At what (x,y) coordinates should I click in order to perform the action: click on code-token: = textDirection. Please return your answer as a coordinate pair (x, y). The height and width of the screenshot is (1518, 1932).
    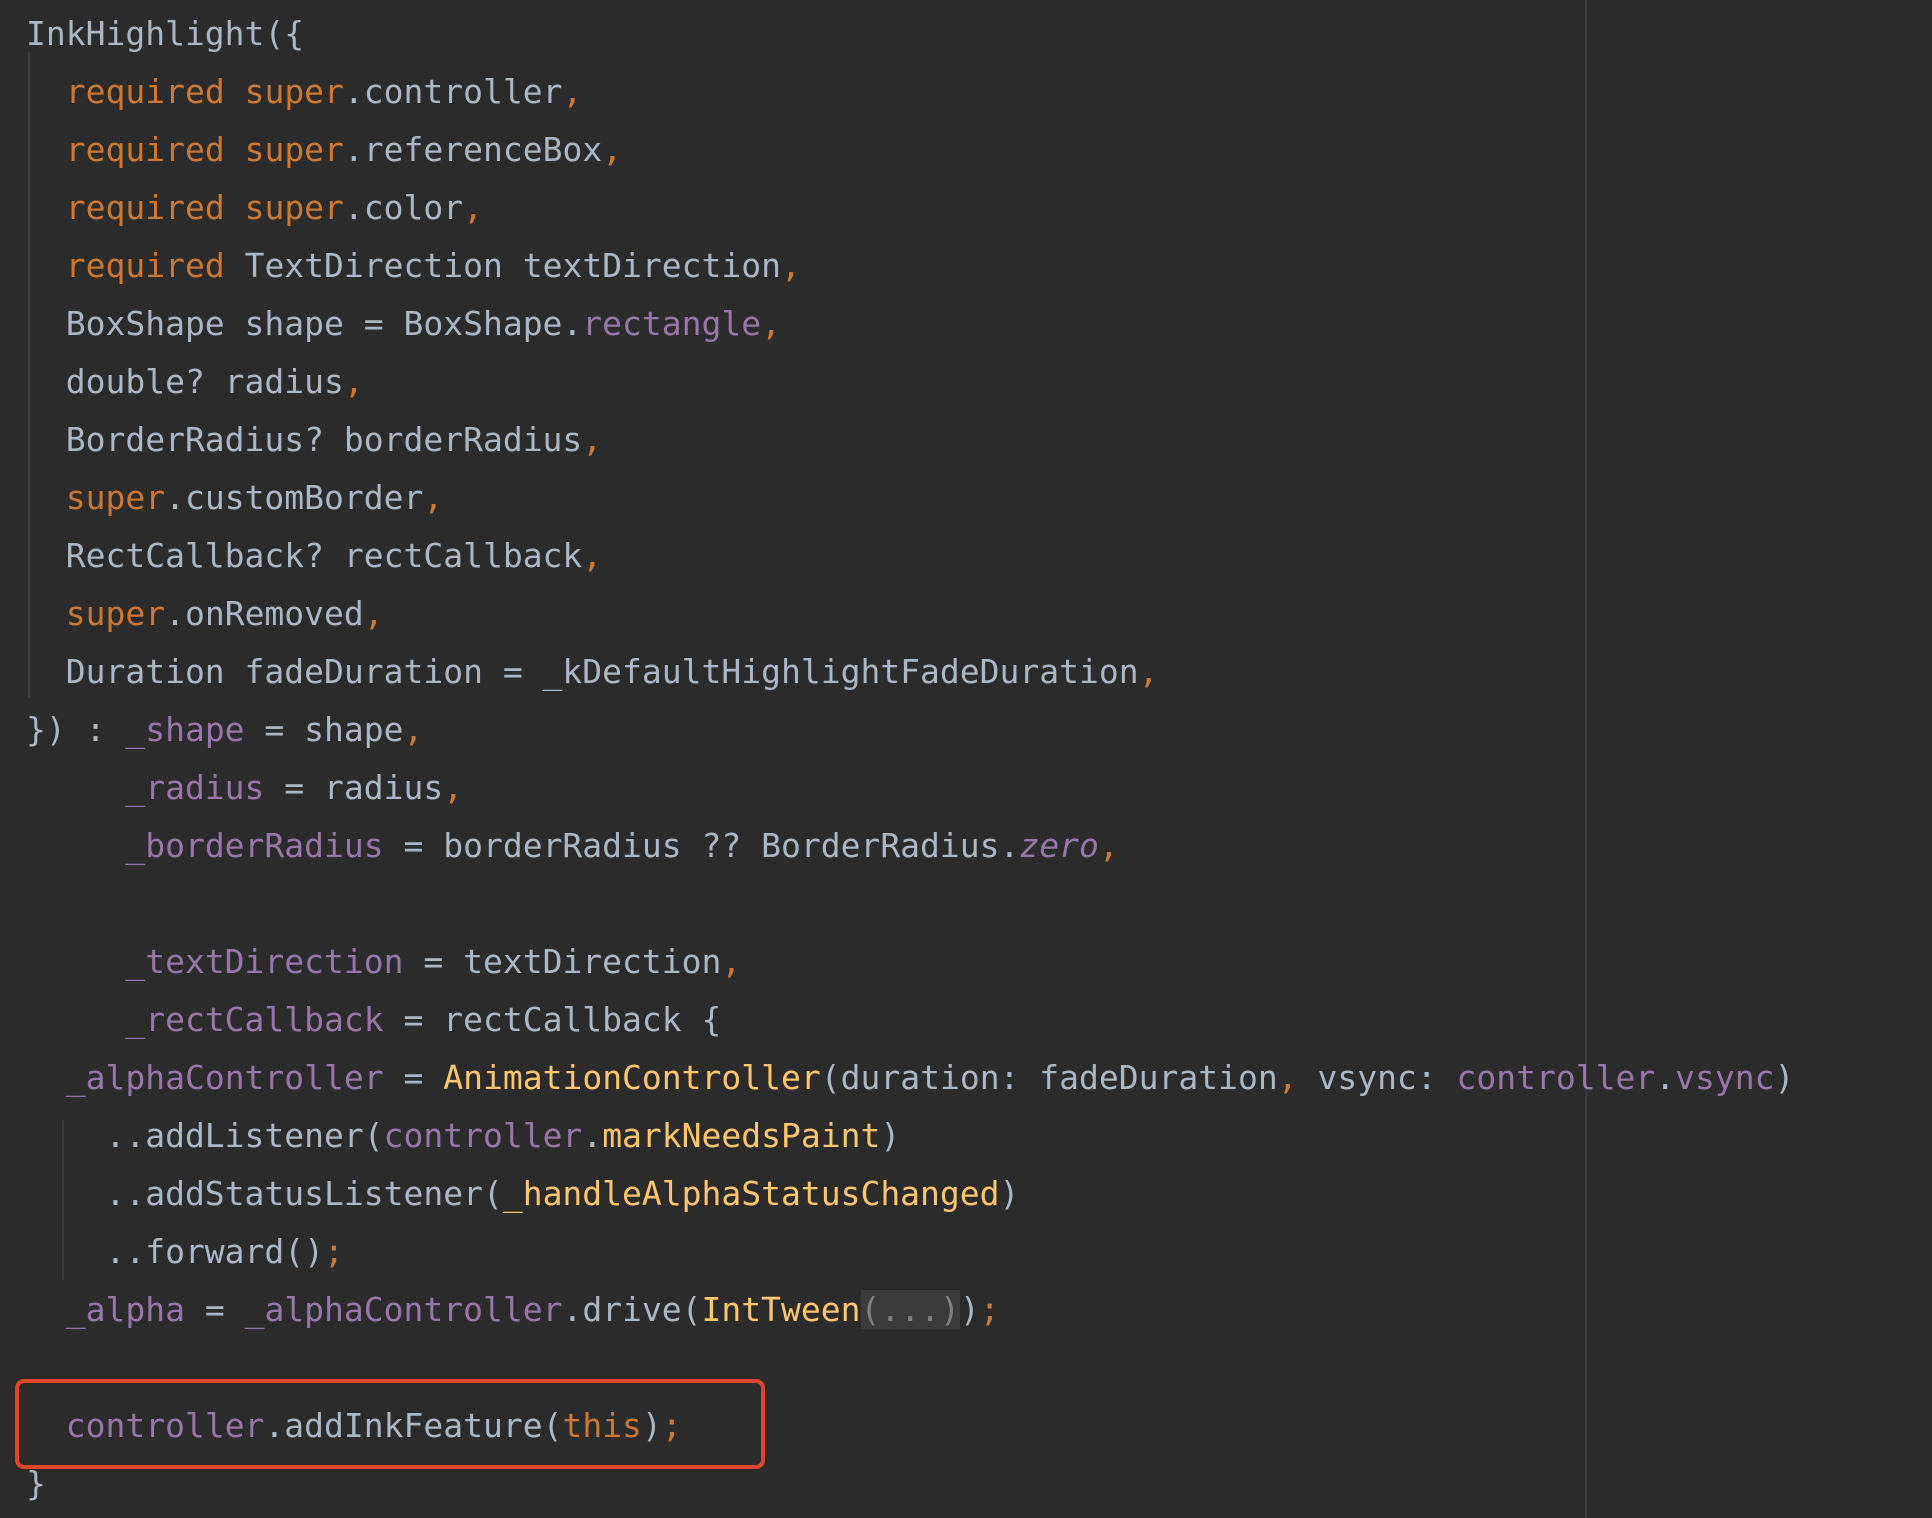
    Looking at the image, I should click on (562, 961).